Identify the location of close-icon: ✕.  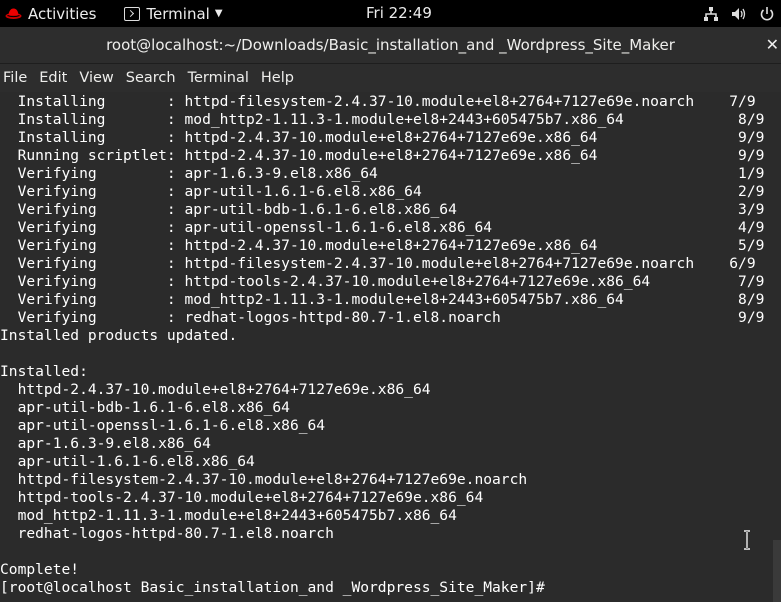
(772, 44).